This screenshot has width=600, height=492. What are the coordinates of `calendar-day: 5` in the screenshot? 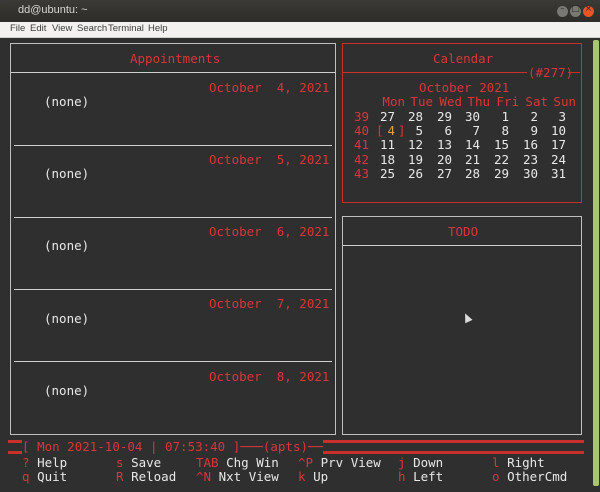 It's located at (410, 130).